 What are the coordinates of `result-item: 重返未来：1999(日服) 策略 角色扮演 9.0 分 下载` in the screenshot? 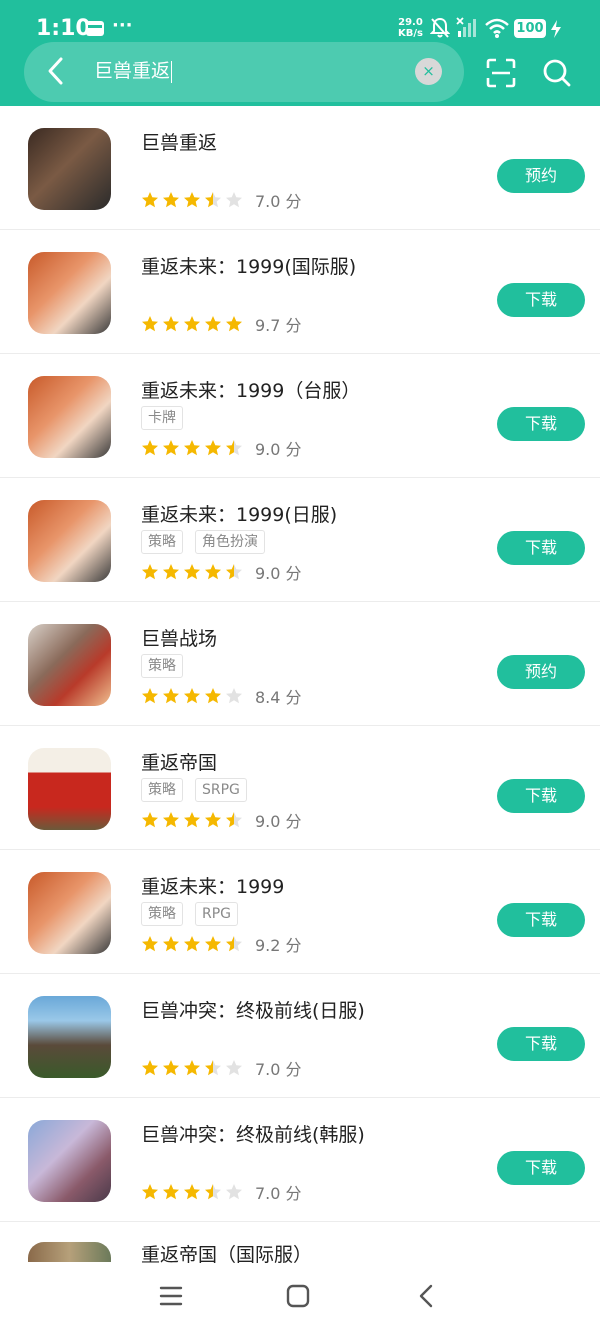 It's located at (300, 540).